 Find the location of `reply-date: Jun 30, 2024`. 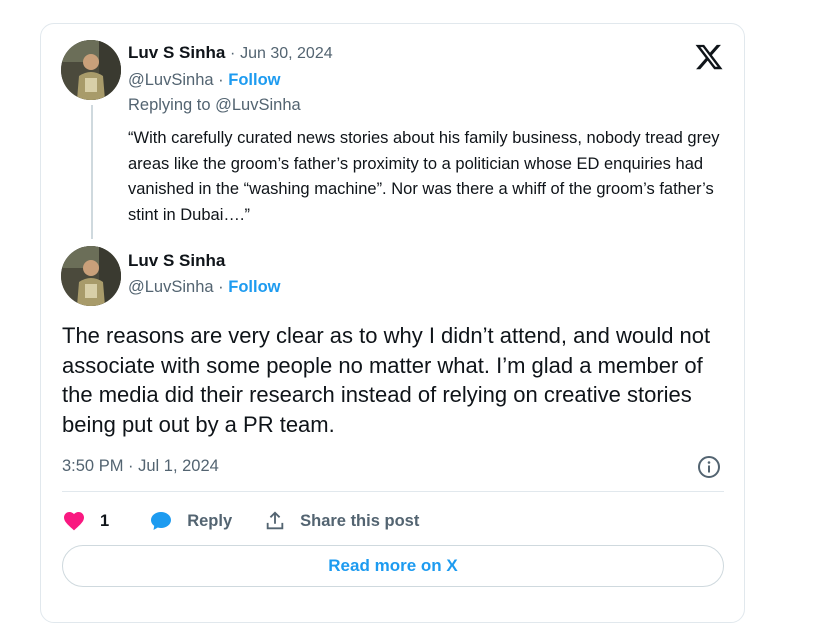

reply-date: Jun 30, 2024 is located at coordinates (286, 53).